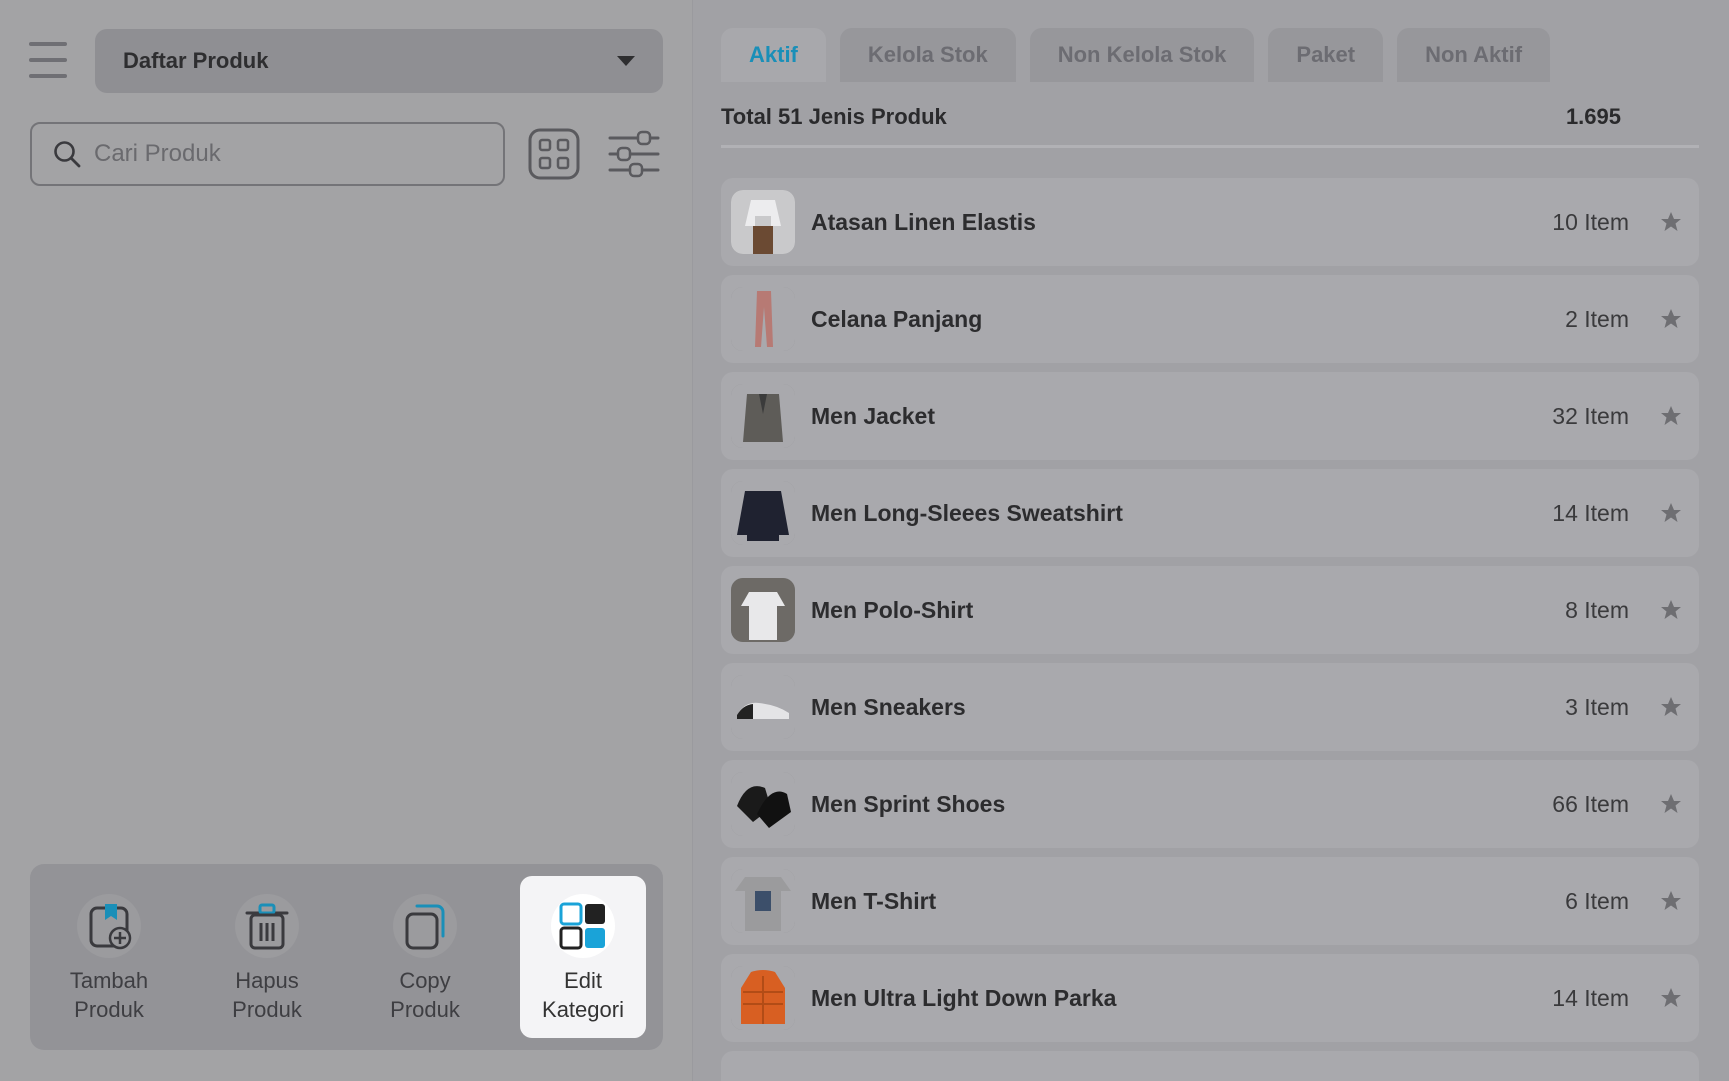  Describe the element at coordinates (626, 61) in the screenshot. I see `chevron-down-icon` at that location.